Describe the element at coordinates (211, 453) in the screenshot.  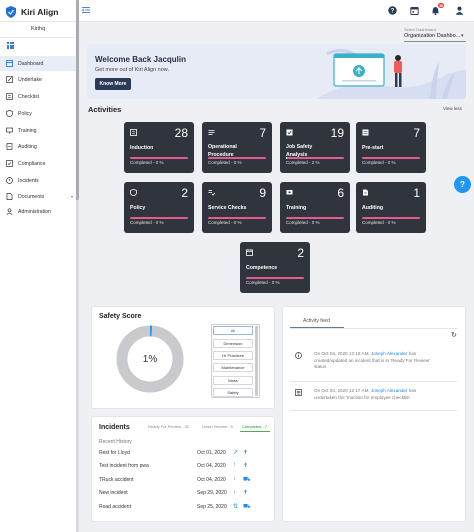
I see `incident-date: Oct 01, 2020` at that location.